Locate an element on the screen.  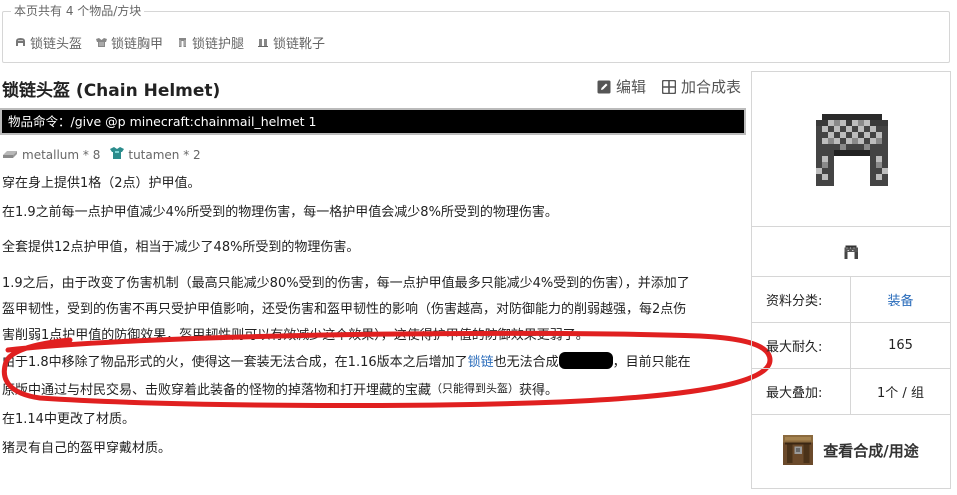
tutamen-icon is located at coordinates (117, 154).